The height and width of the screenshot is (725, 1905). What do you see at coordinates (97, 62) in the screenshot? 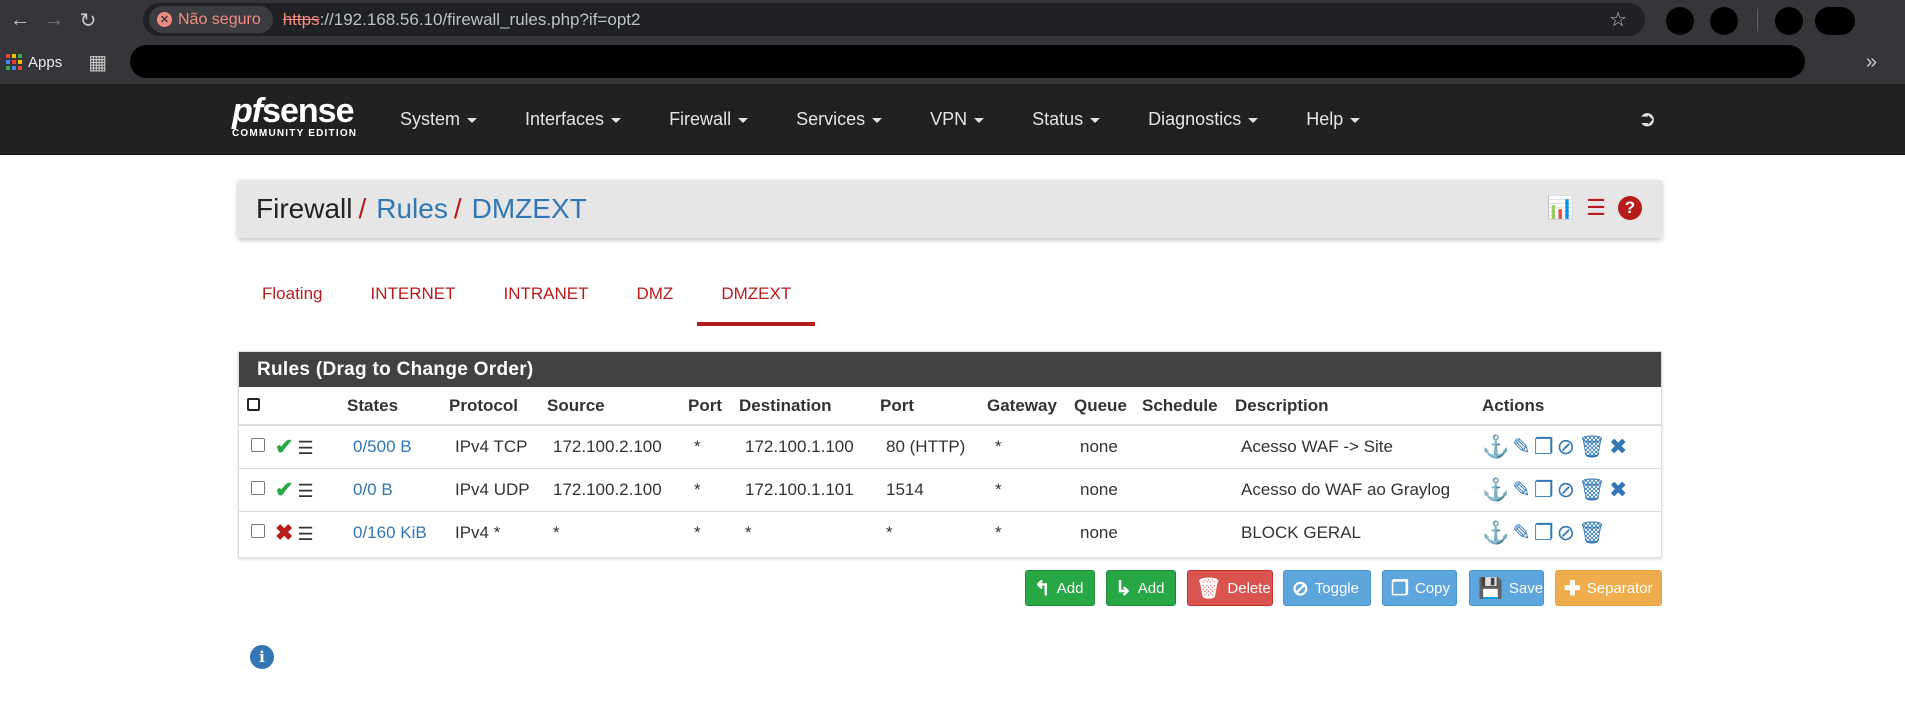
I see `tab-groups-icon: ▦` at bounding box center [97, 62].